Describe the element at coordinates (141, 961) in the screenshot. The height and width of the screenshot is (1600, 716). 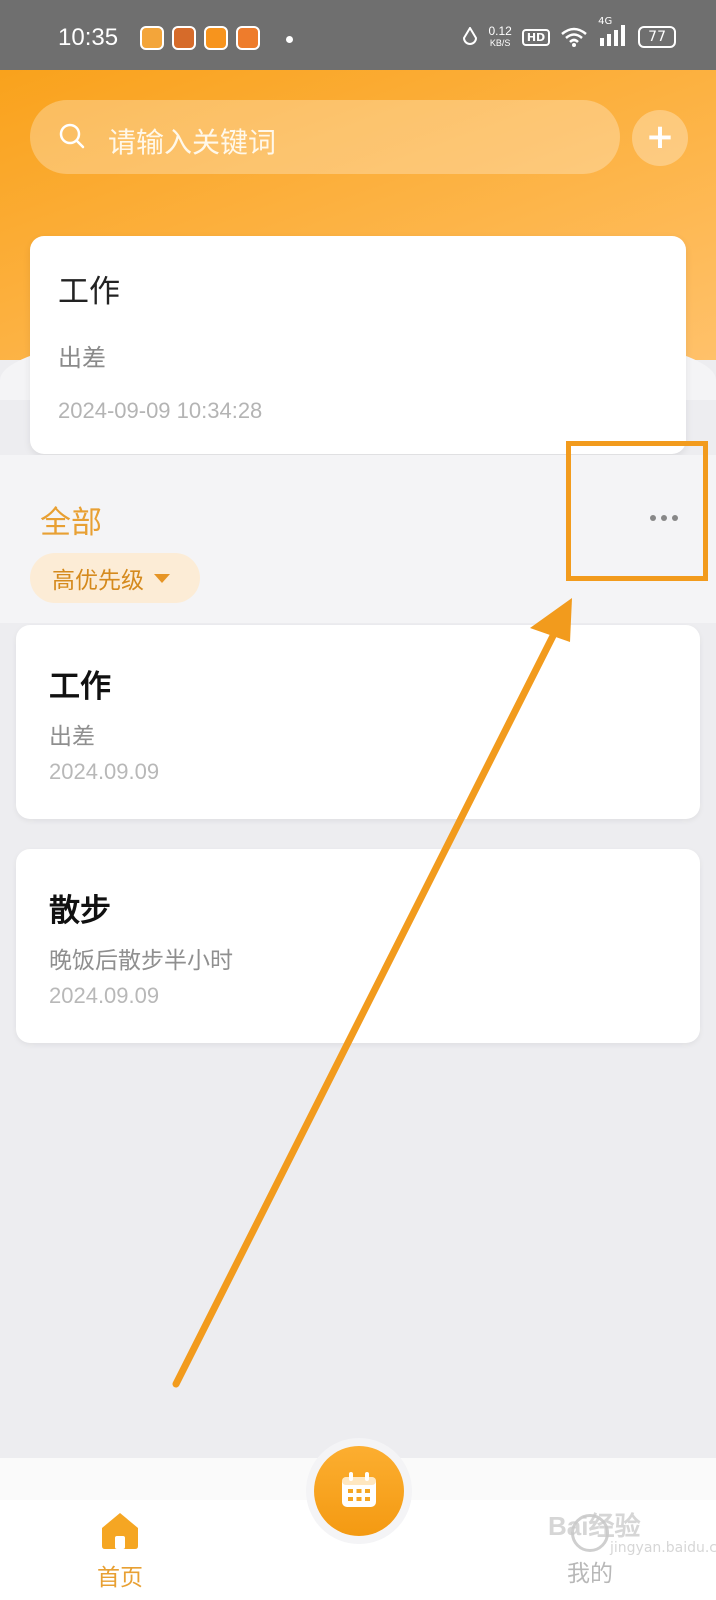
I see `task-description: 晚饭后散步半小时` at that location.